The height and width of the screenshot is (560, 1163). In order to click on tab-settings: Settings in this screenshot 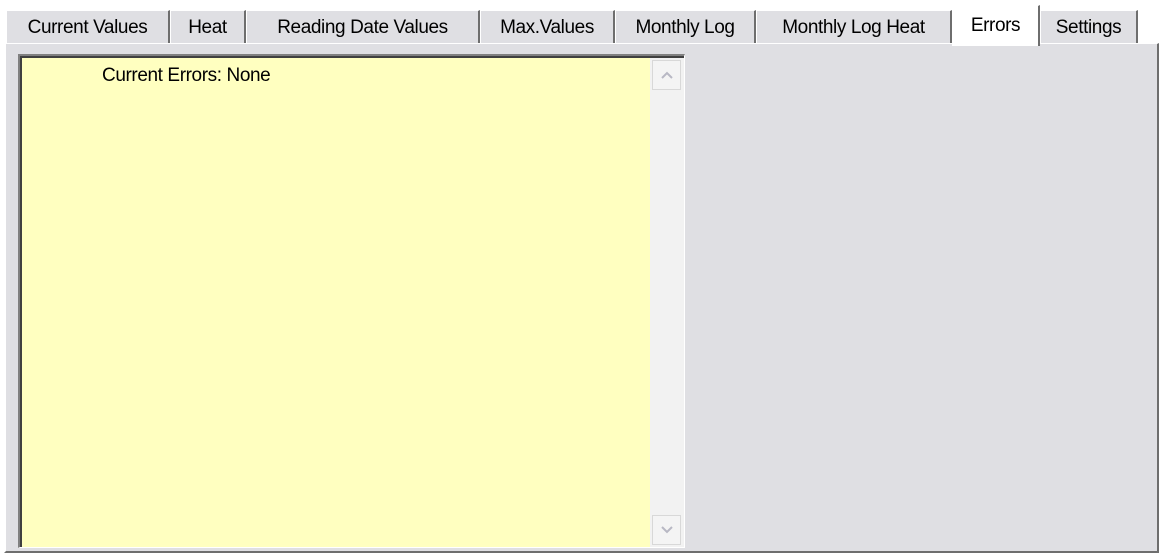, I will do `click(1089, 27)`.